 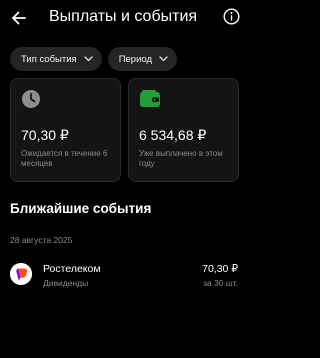 I want to click on page-title: Выплаты и события, so click(x=123, y=16).